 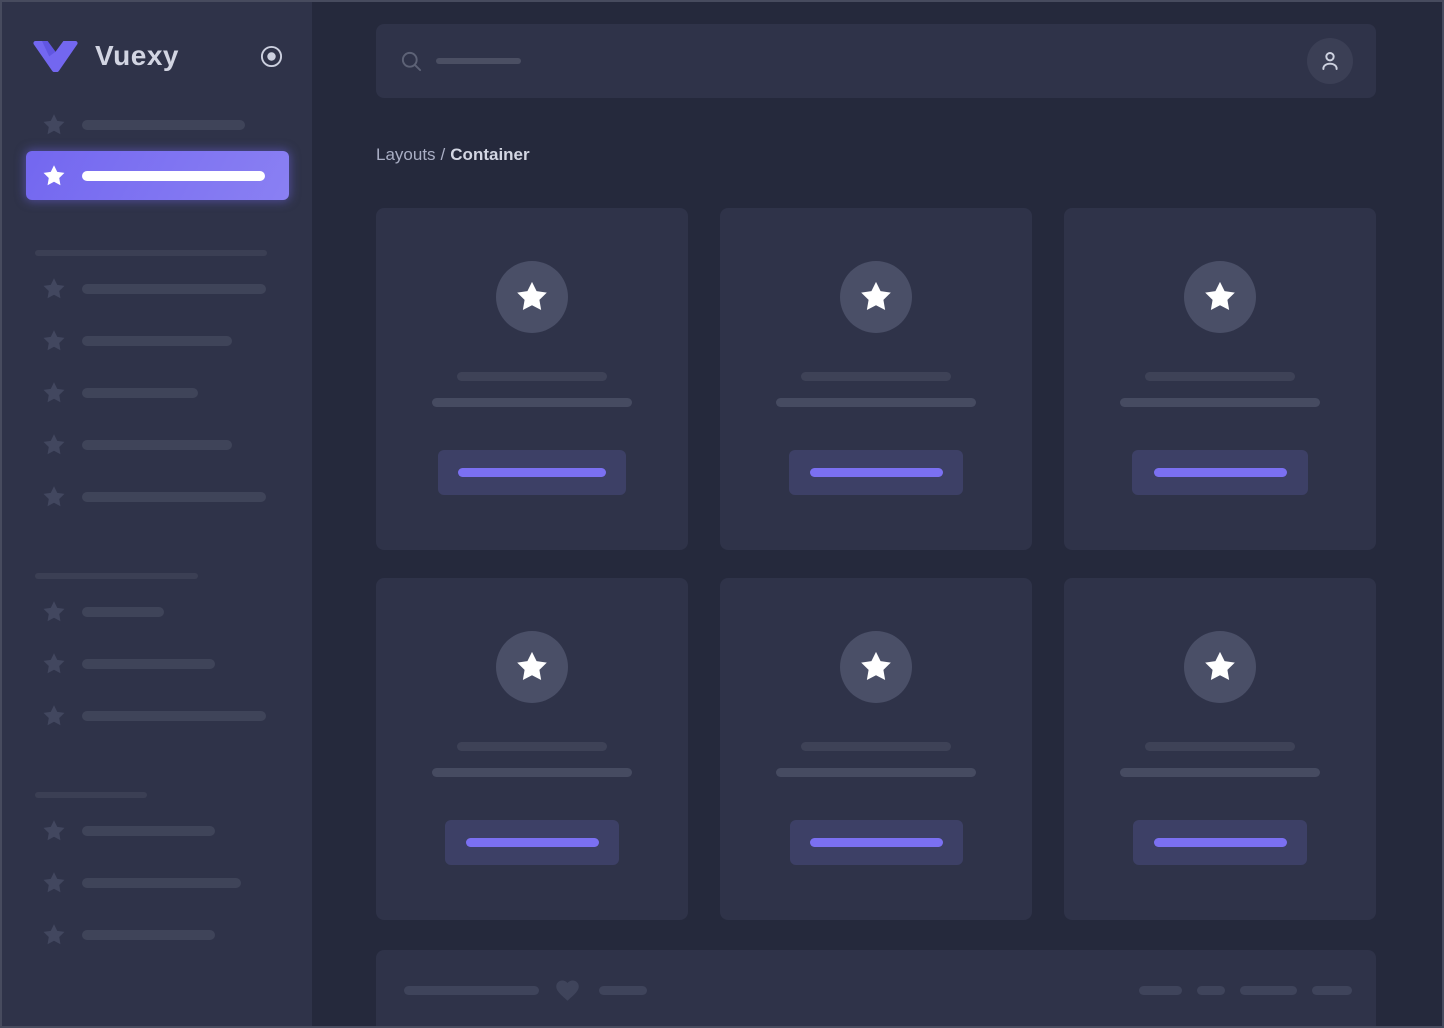 I want to click on breadcrumb-current: Container, so click(x=490, y=154).